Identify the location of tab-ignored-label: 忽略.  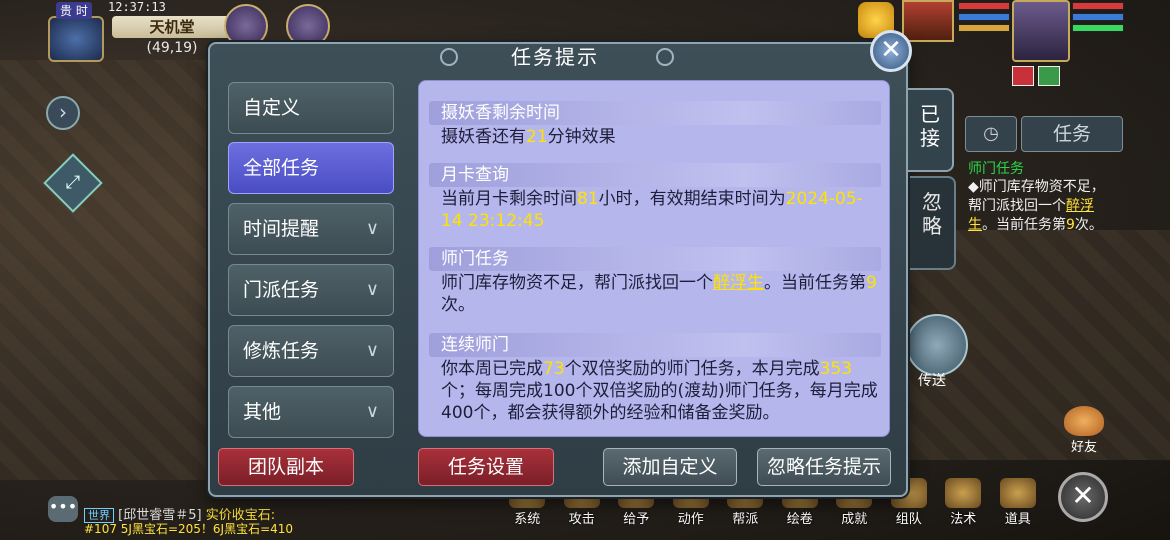
(932, 214).